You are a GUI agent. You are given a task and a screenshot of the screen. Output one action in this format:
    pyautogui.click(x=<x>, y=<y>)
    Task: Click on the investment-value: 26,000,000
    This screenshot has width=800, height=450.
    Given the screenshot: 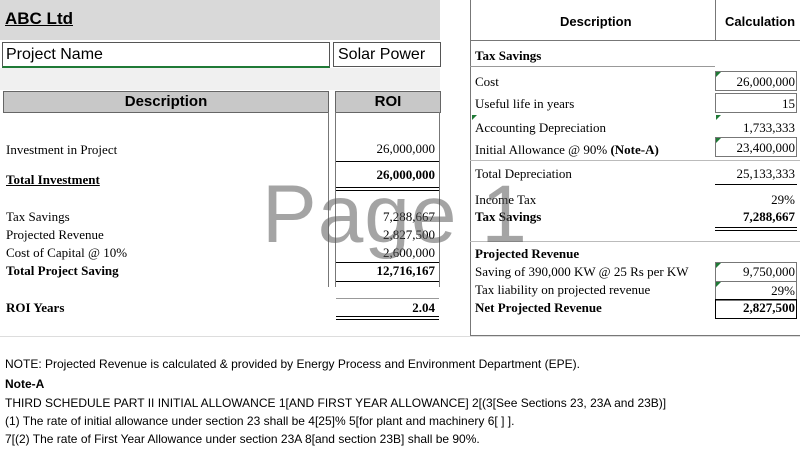 What is the action you would take?
    pyautogui.click(x=385, y=149)
    